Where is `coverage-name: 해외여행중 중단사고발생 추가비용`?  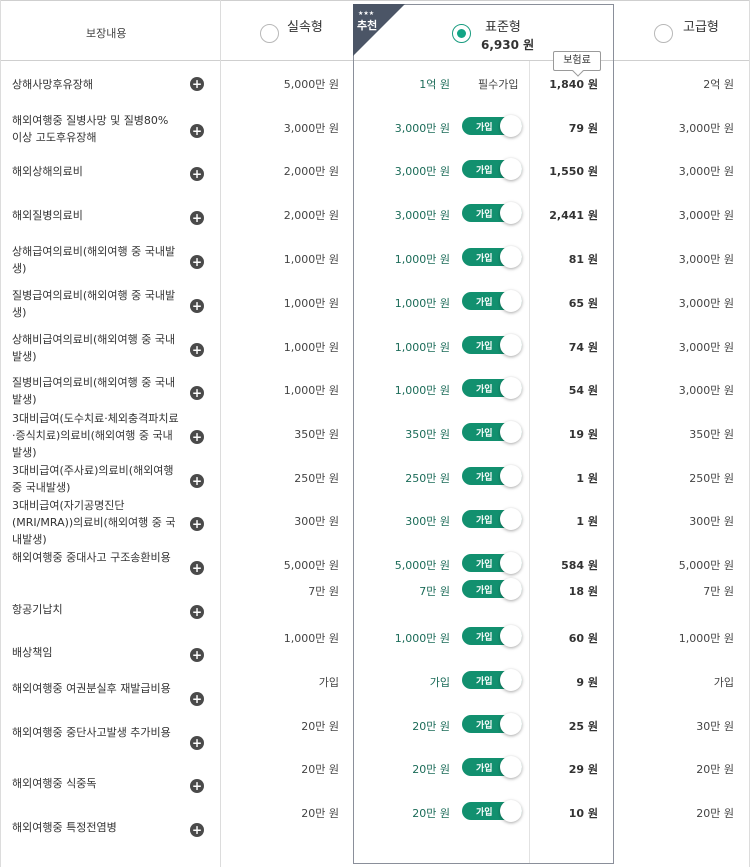
coverage-name: 해외여행중 중단사고발생 추가비용 is located at coordinates (91, 732).